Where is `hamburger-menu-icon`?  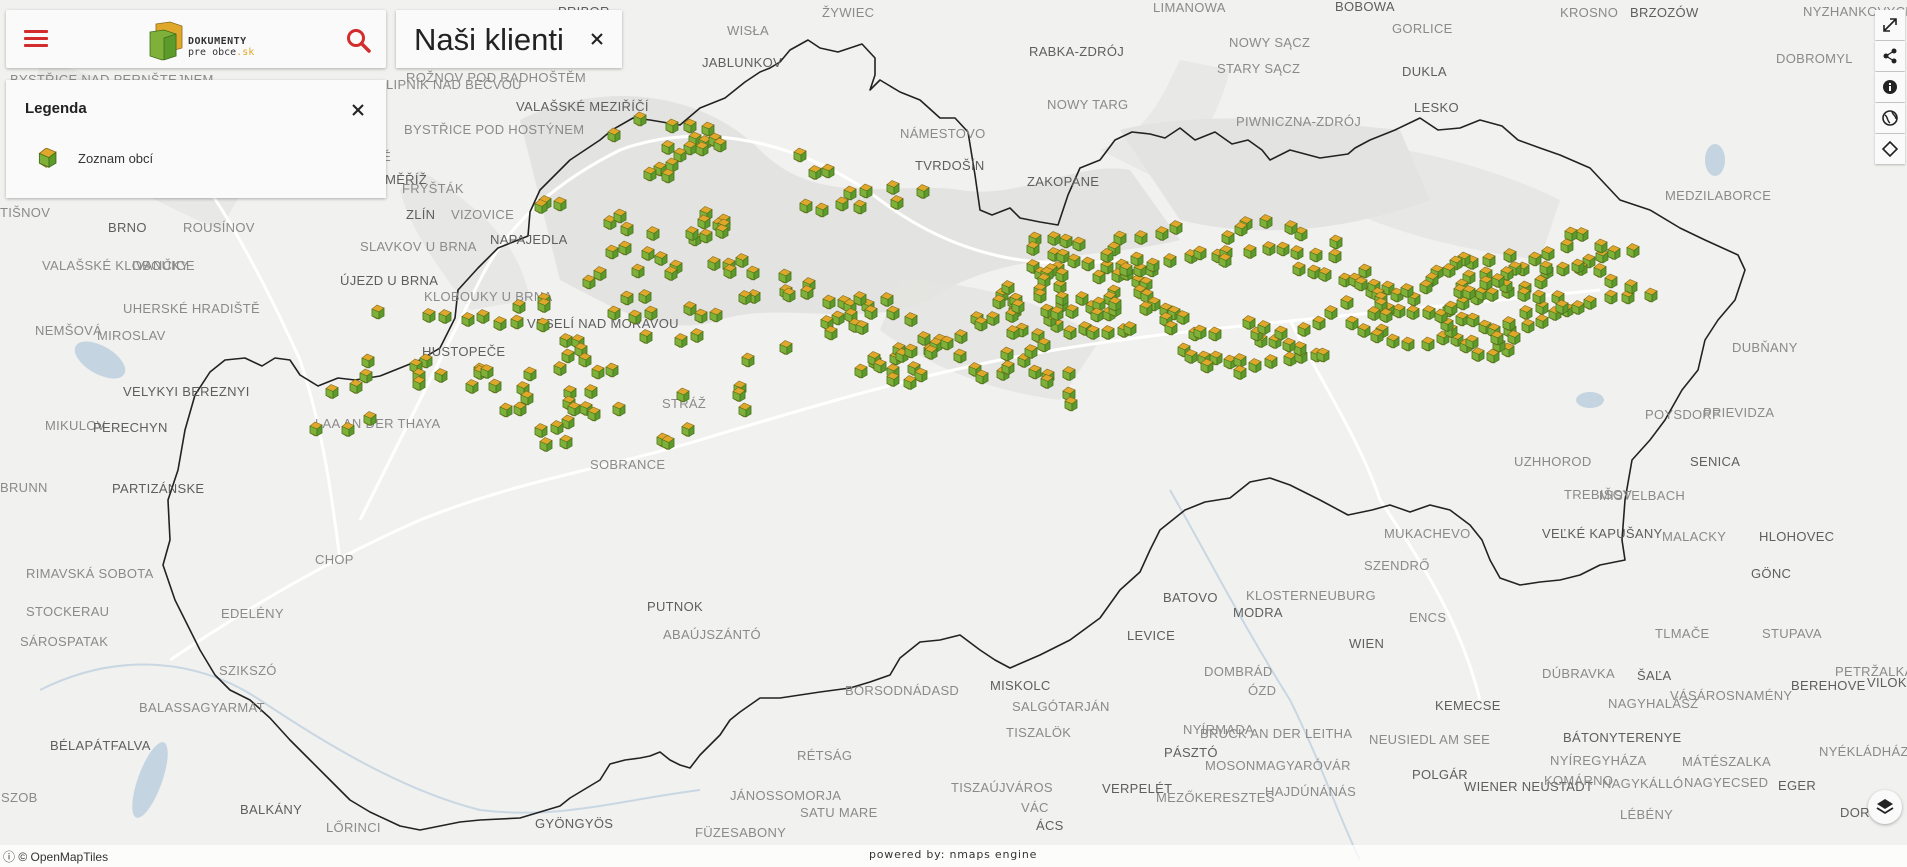
hamburger-menu-icon is located at coordinates (36, 31).